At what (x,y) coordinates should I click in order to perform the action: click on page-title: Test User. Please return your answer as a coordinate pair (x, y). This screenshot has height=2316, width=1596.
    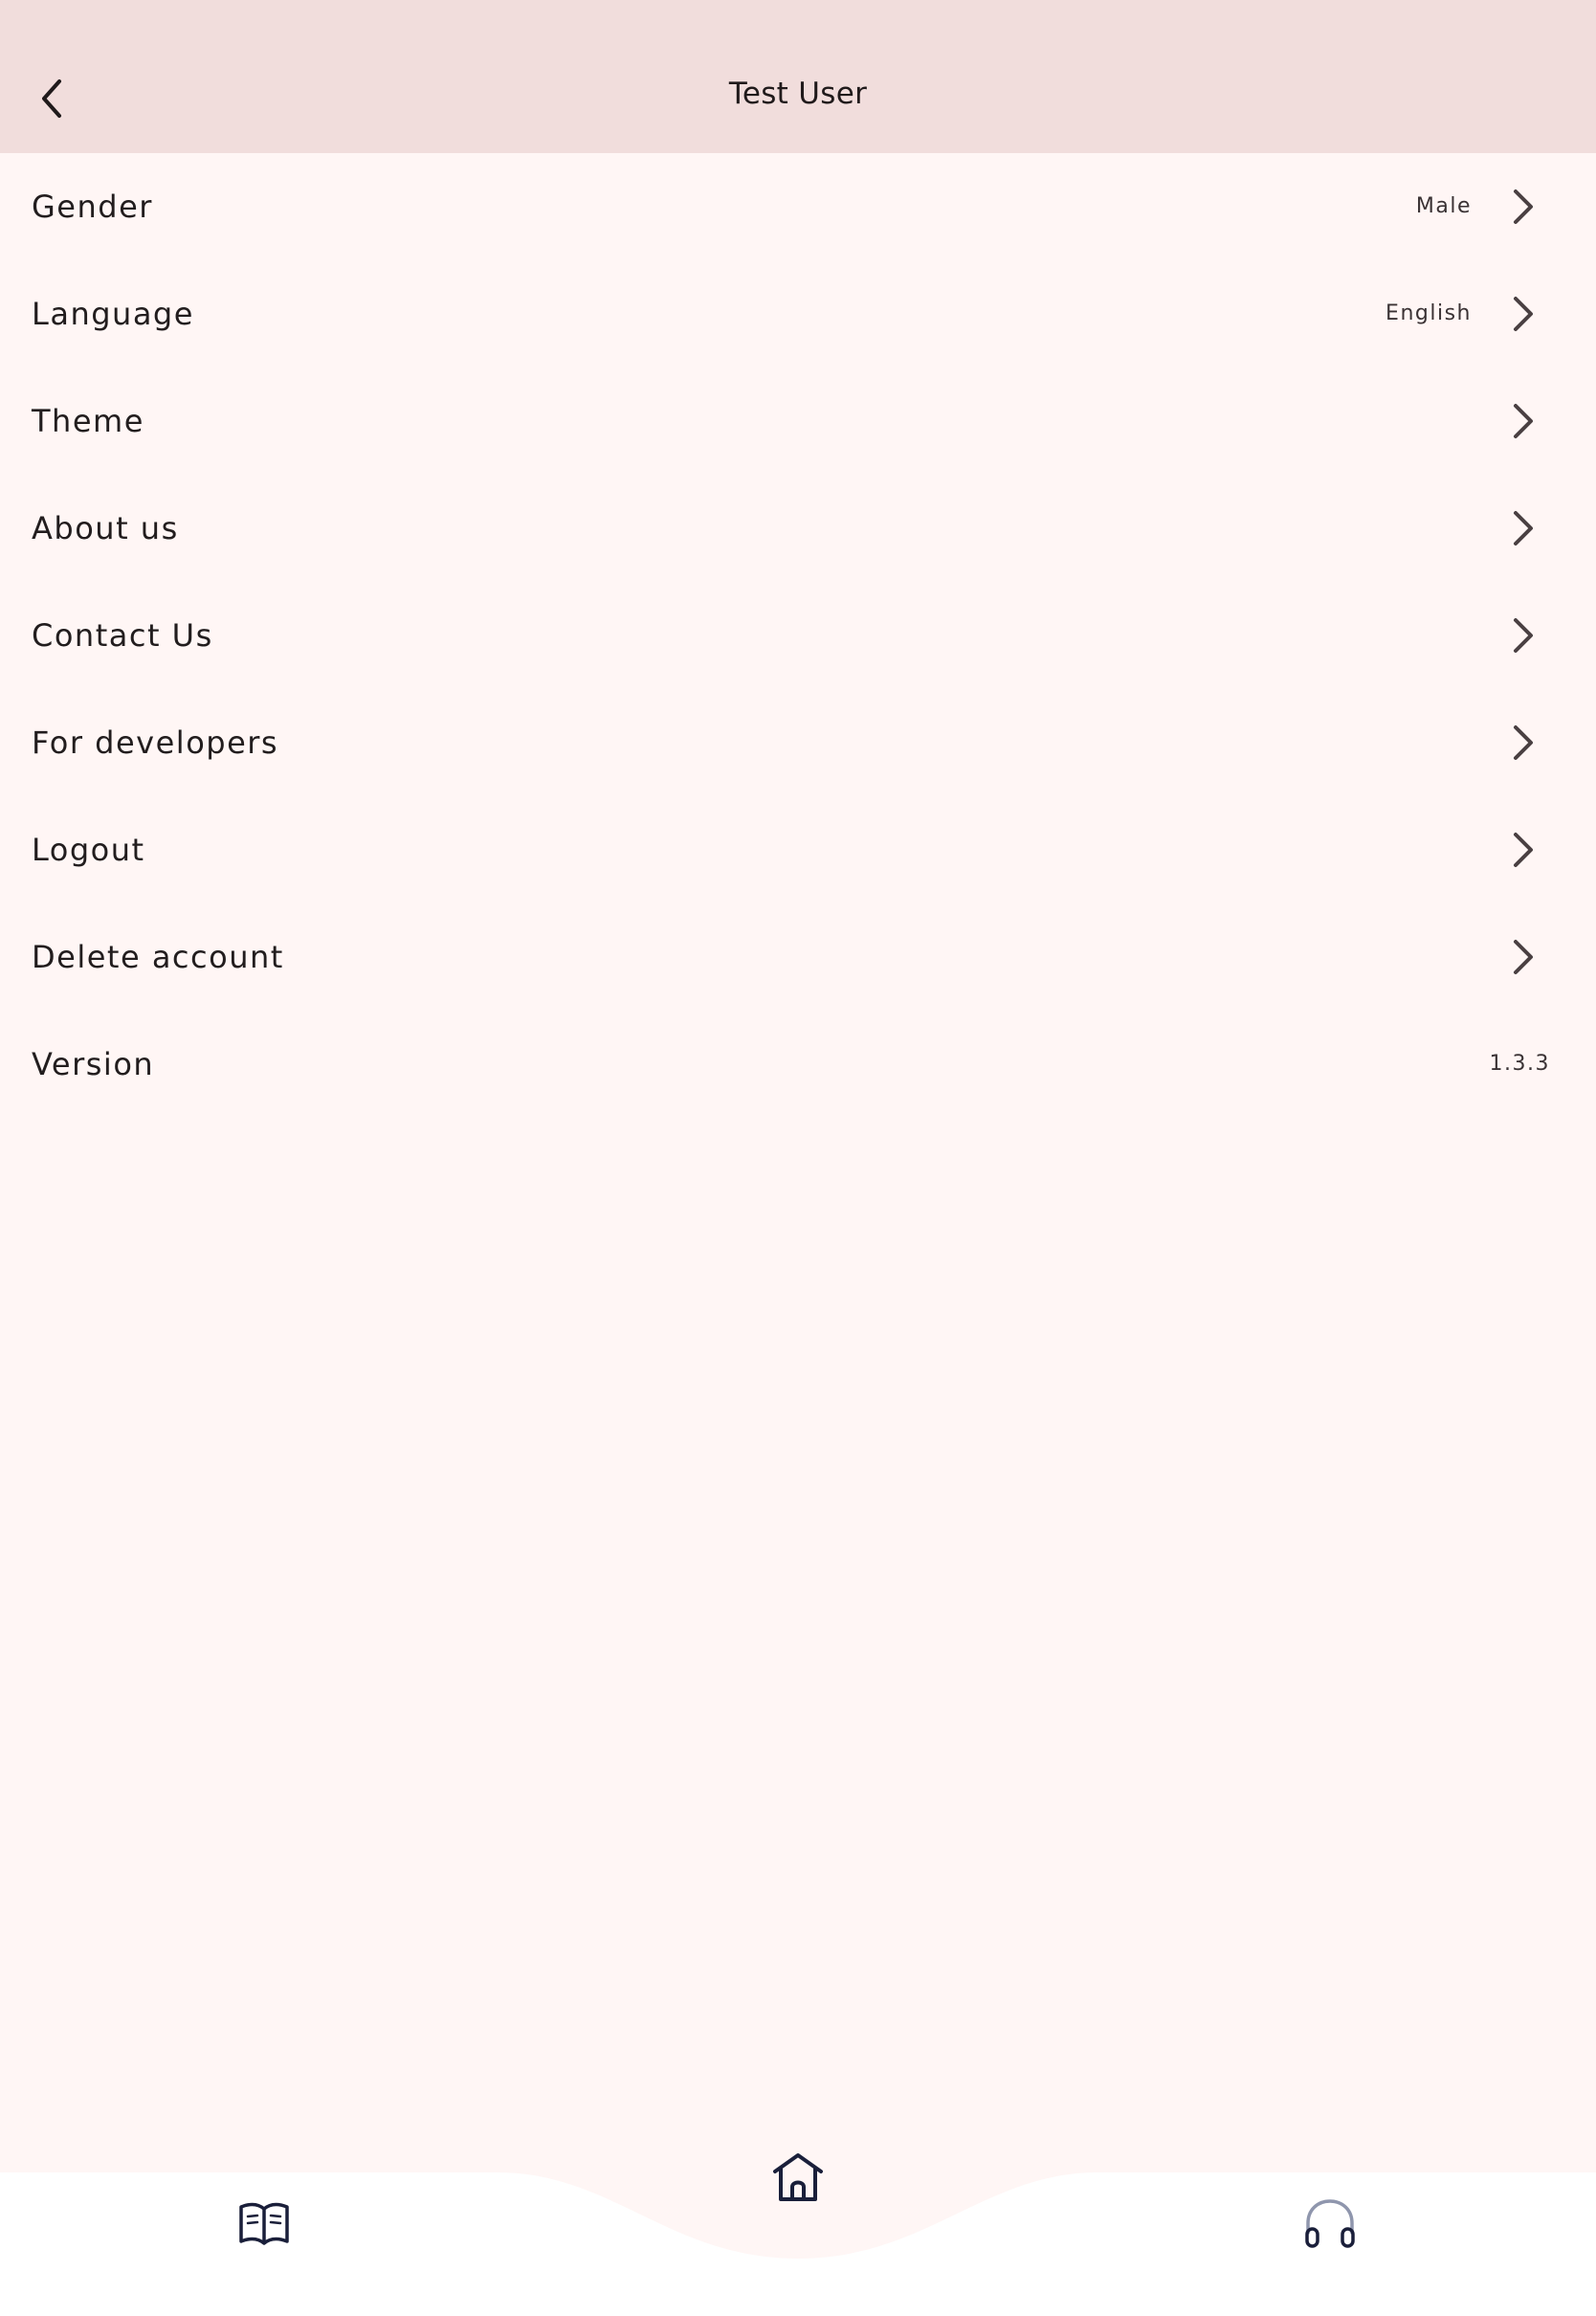
    Looking at the image, I should click on (798, 94).